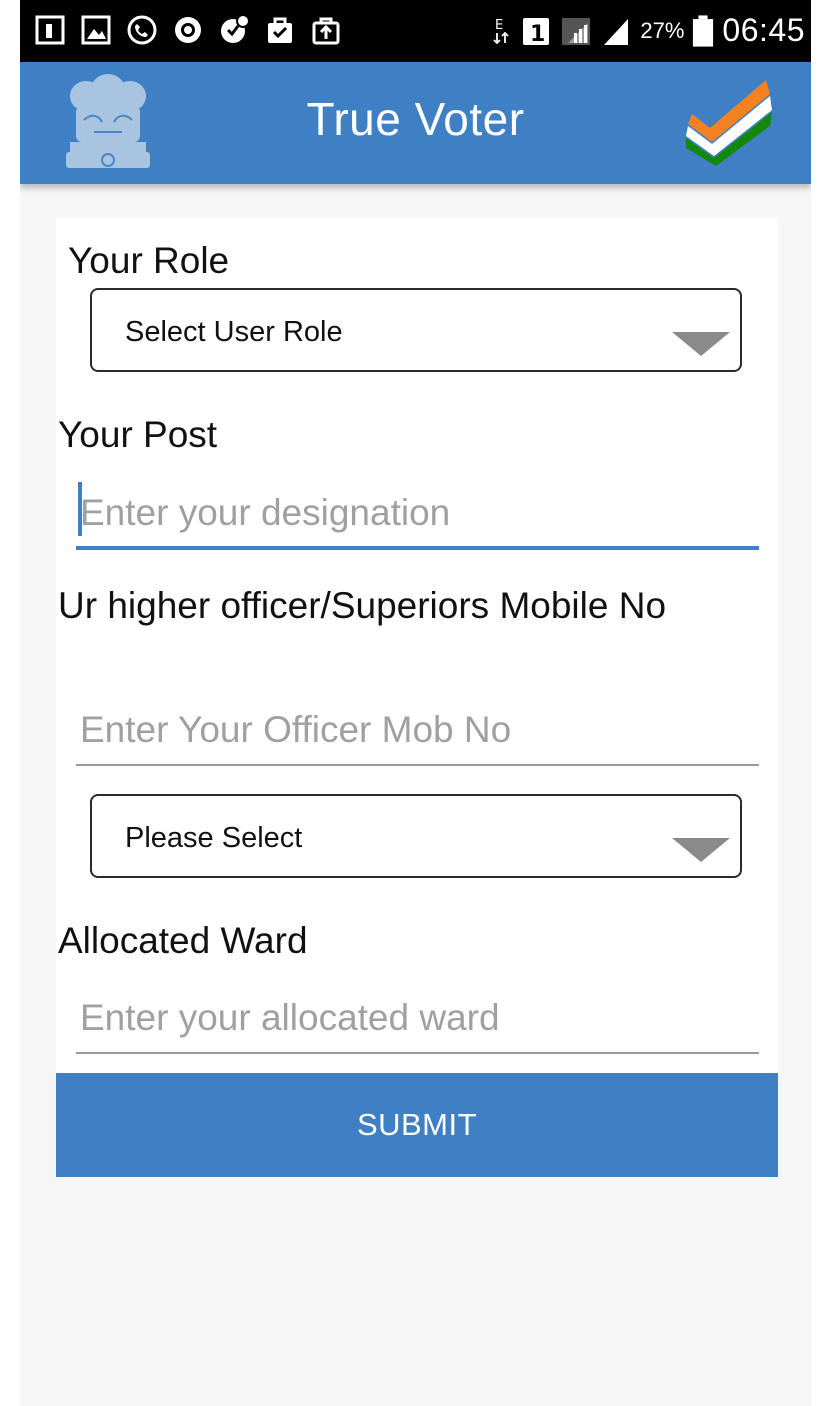 The width and height of the screenshot is (821, 1406). I want to click on ward-label: Allocated Ward, so click(183, 940).